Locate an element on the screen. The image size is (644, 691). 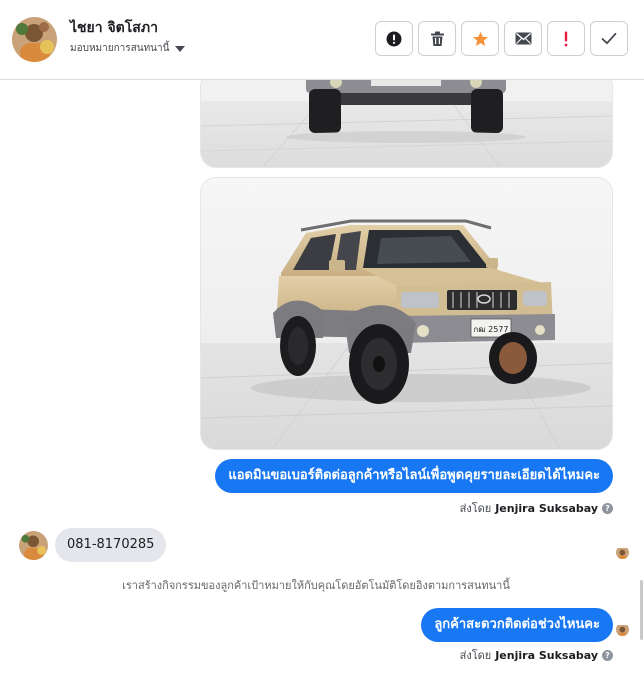
delete-button is located at coordinates (437, 38).